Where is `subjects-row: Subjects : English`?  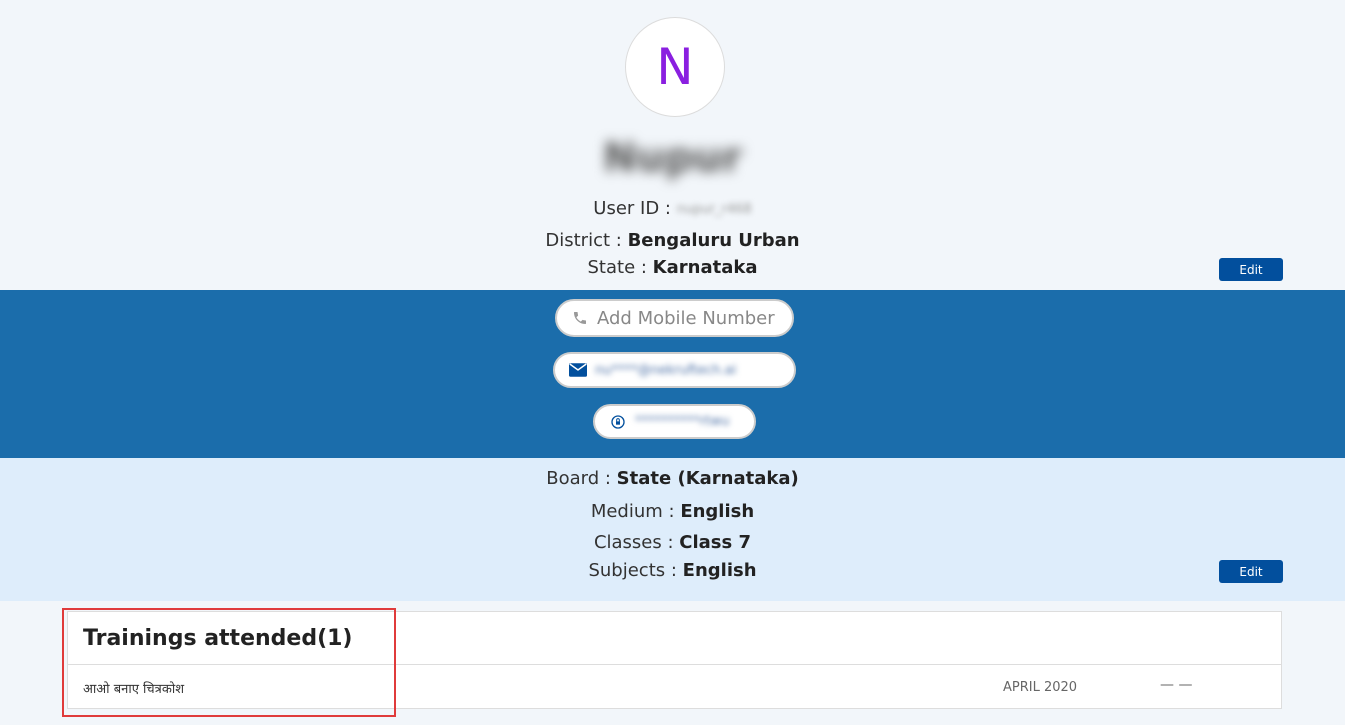 subjects-row: Subjects : English is located at coordinates (672, 570).